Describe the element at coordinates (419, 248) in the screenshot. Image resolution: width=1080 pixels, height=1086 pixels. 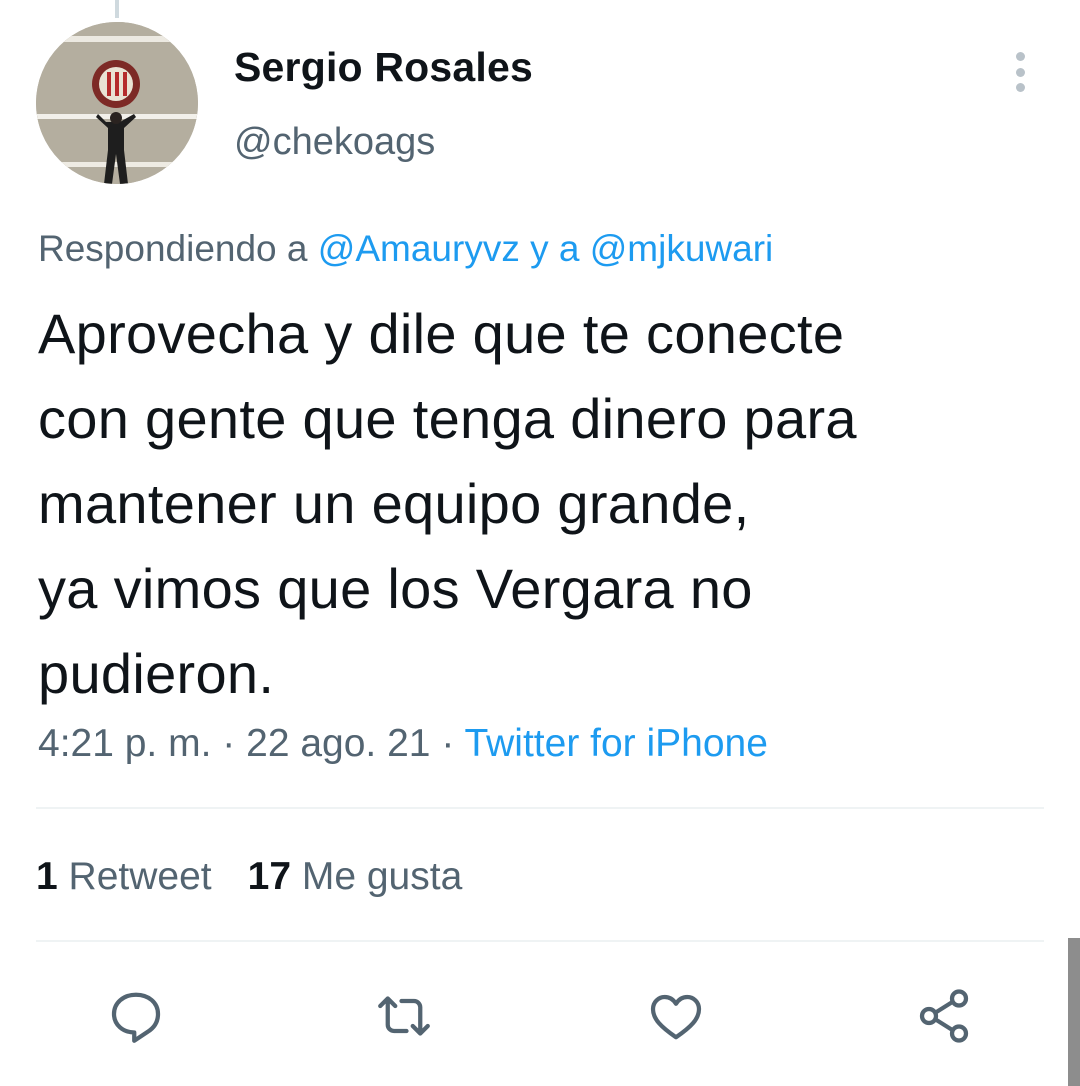
I see `mention-link-1: @Amauryvz` at that location.